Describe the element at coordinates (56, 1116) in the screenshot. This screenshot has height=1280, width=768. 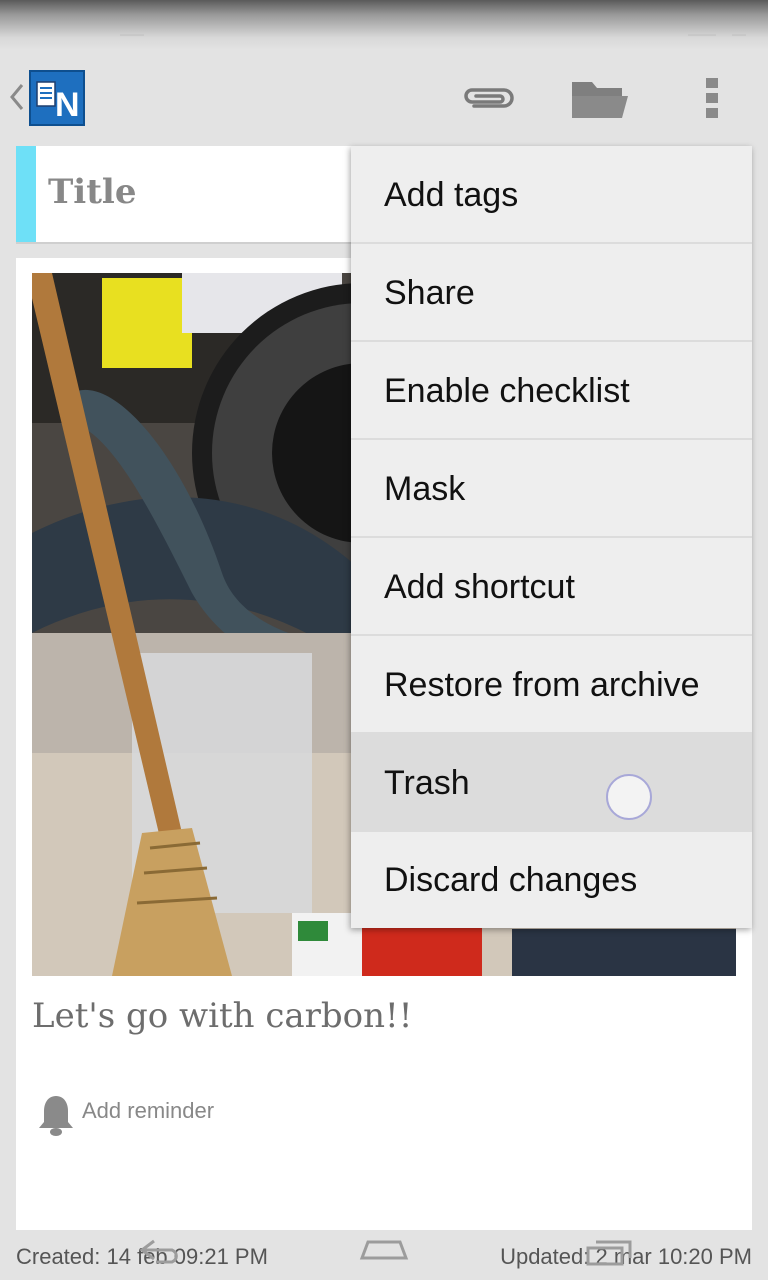
I see `bell-icon` at that location.